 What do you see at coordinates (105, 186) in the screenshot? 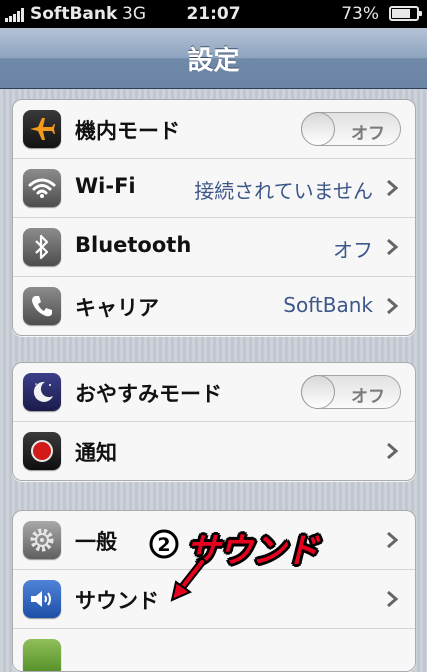
I see `wifi-label: Wi-Fi` at bounding box center [105, 186].